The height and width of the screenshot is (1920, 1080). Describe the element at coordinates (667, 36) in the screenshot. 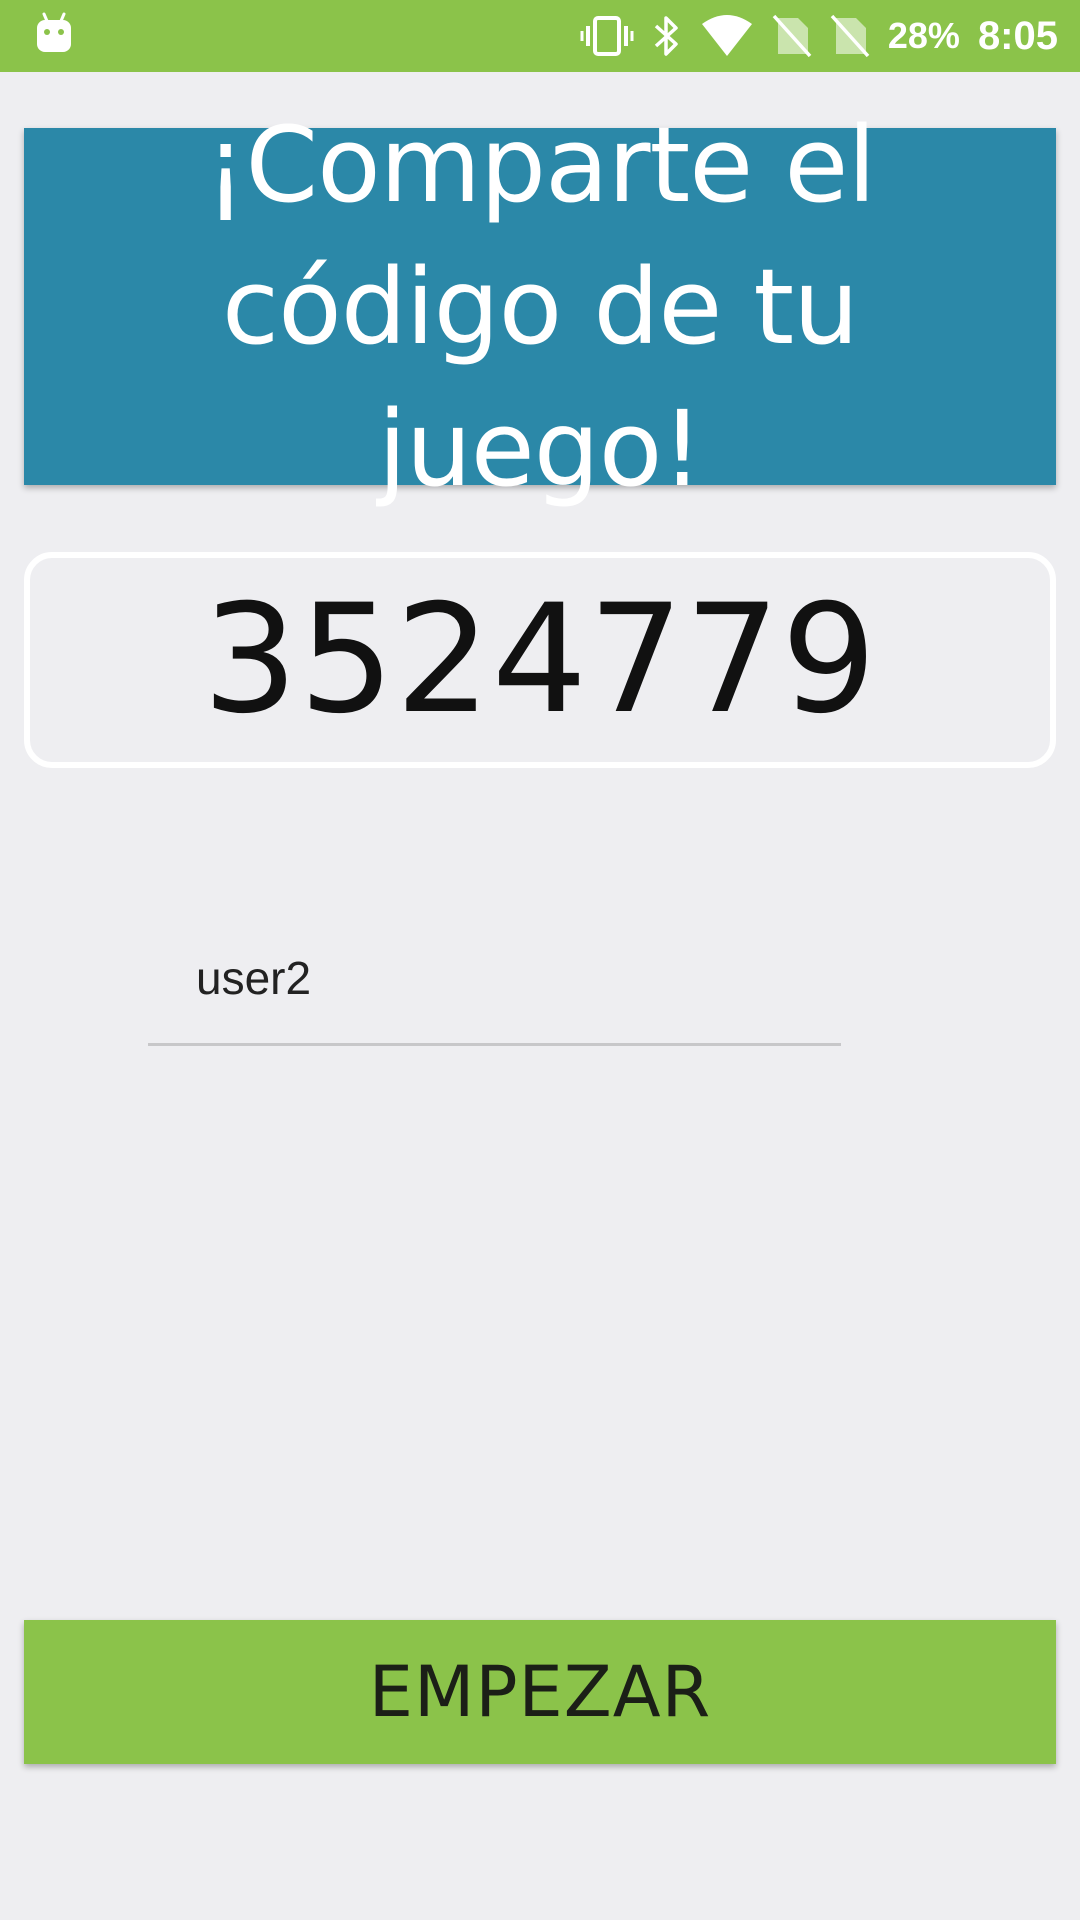

I see `bluetooth-icon` at that location.